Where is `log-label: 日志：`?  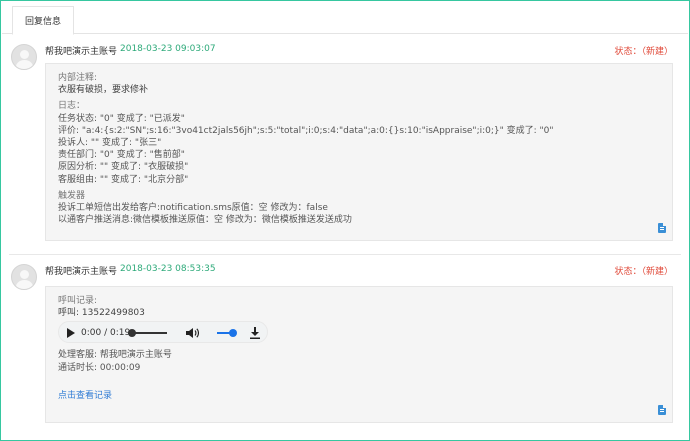 log-label: 日志： is located at coordinates (72, 106).